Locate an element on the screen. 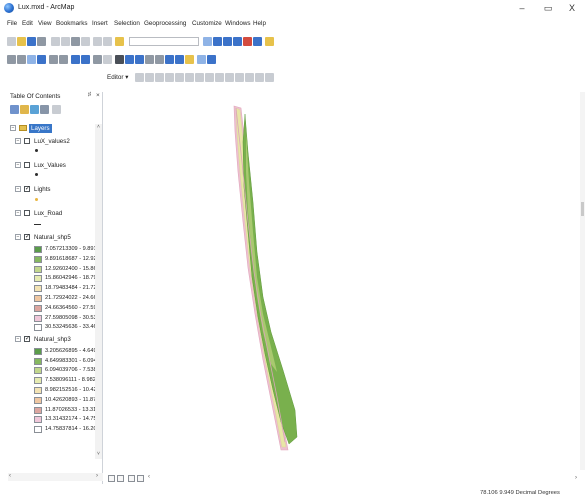  map-scroll-right-icon: › is located at coordinates (576, 478).